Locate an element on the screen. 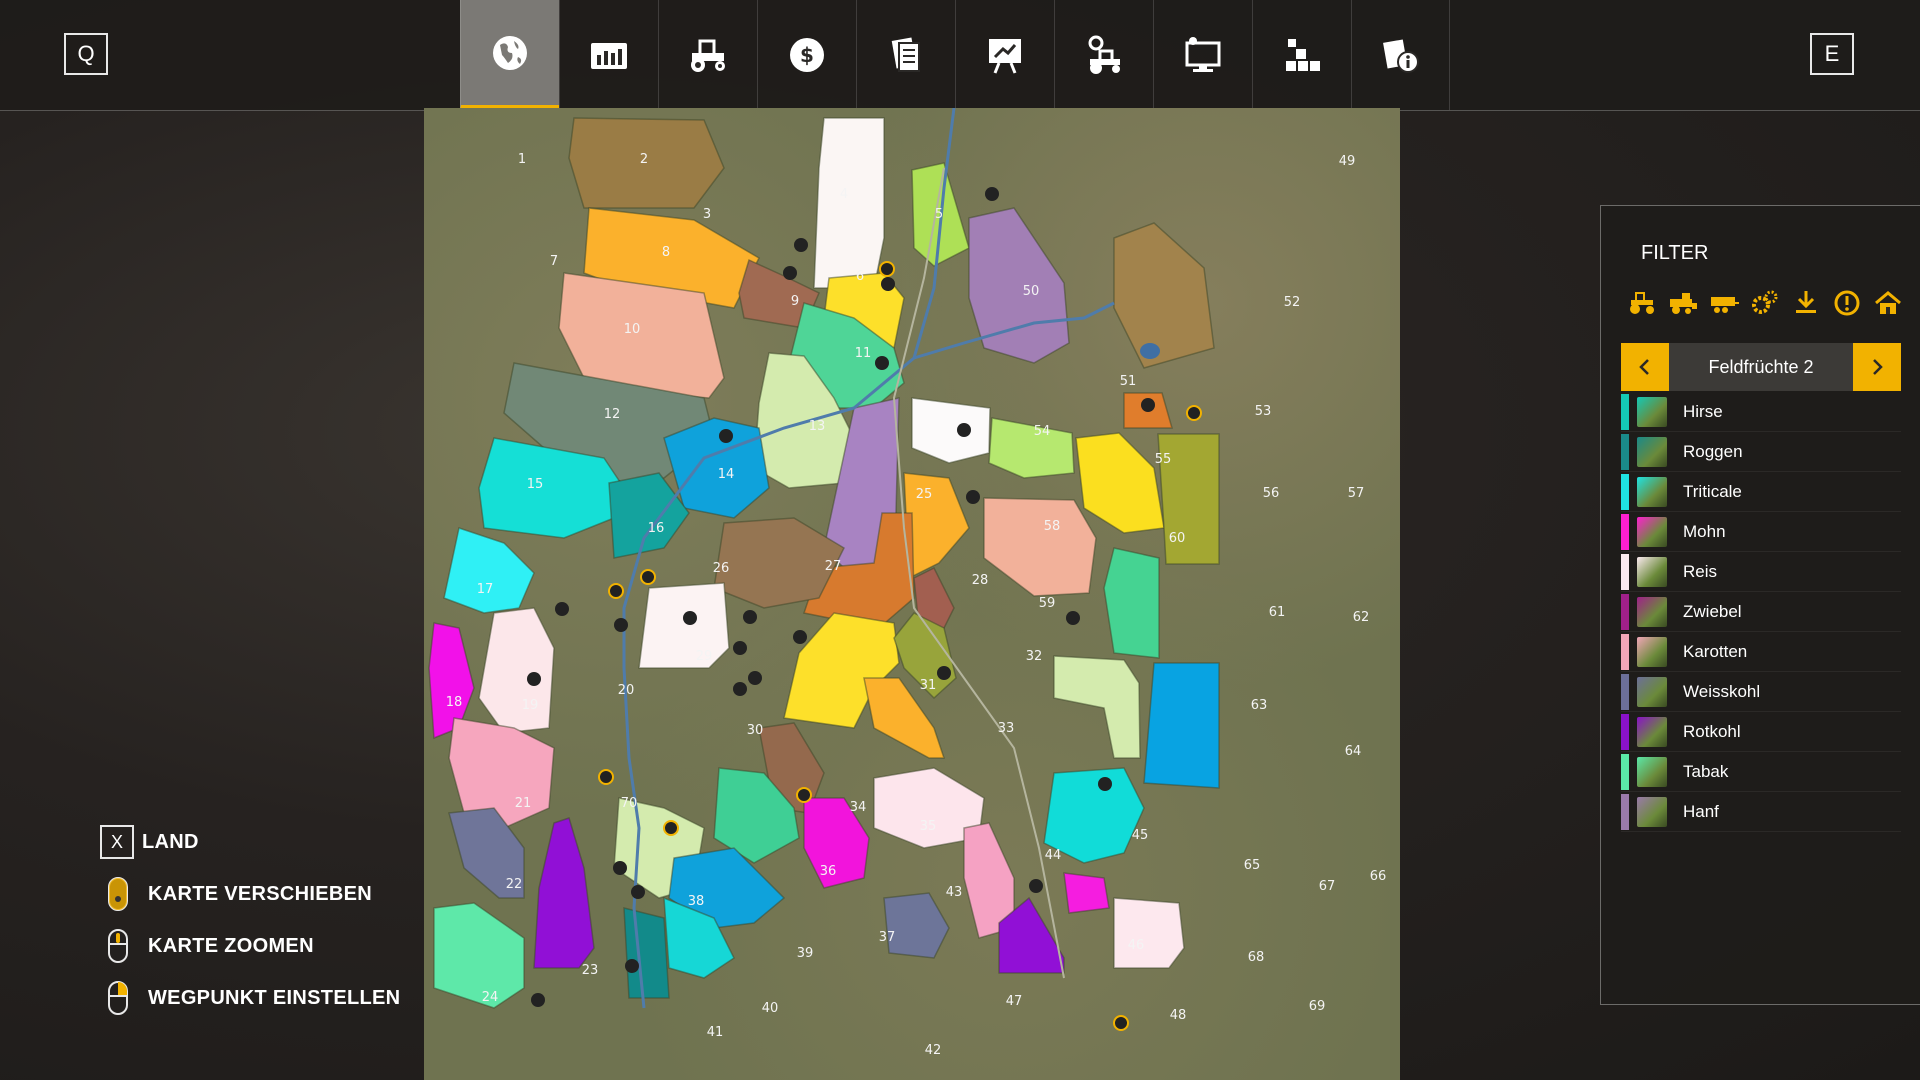 The image size is (1920, 1080). field-label: 63 is located at coordinates (1259, 705).